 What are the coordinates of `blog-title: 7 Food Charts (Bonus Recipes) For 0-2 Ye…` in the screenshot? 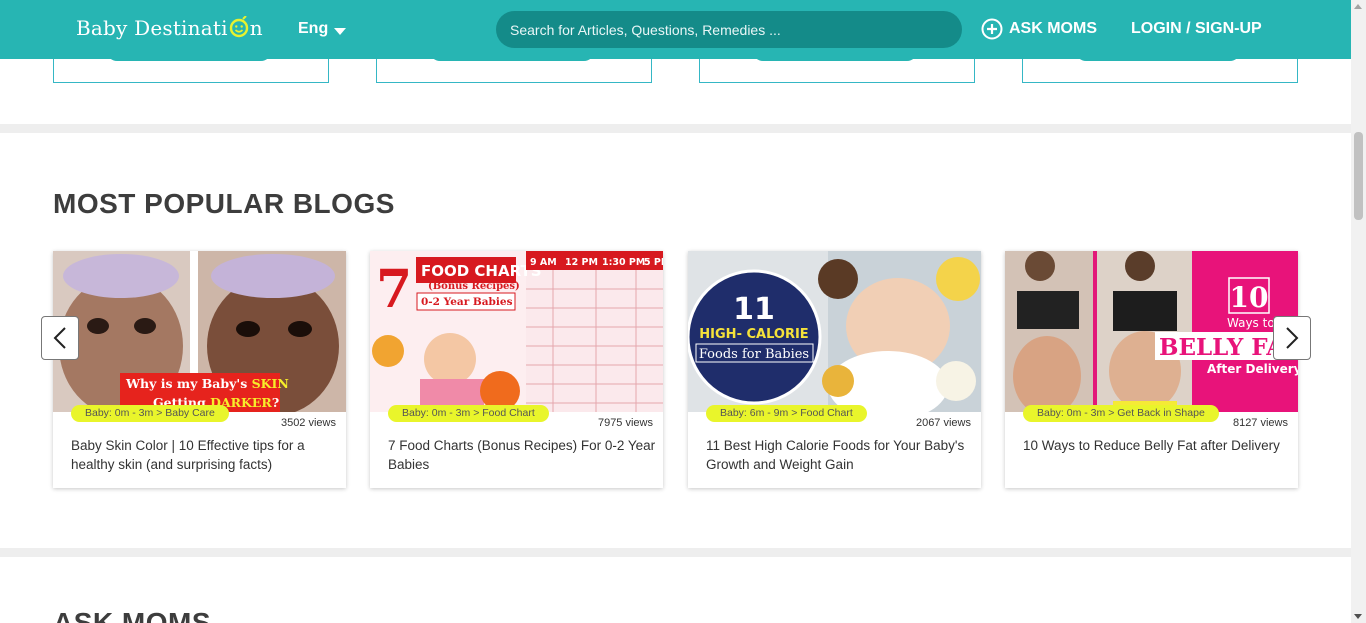 It's located at (523, 455).